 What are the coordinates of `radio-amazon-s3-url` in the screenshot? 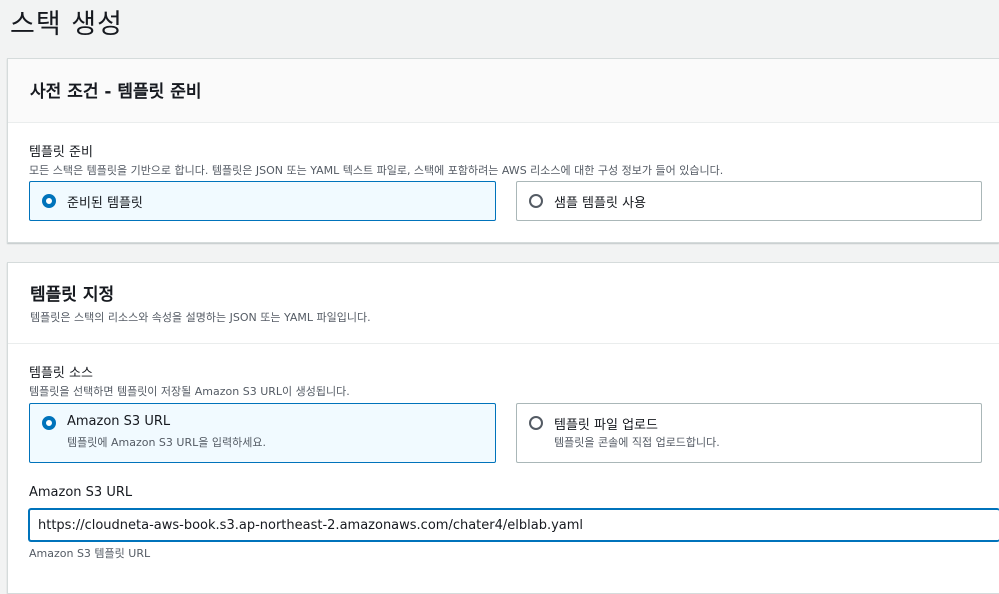 It's located at (49, 423).